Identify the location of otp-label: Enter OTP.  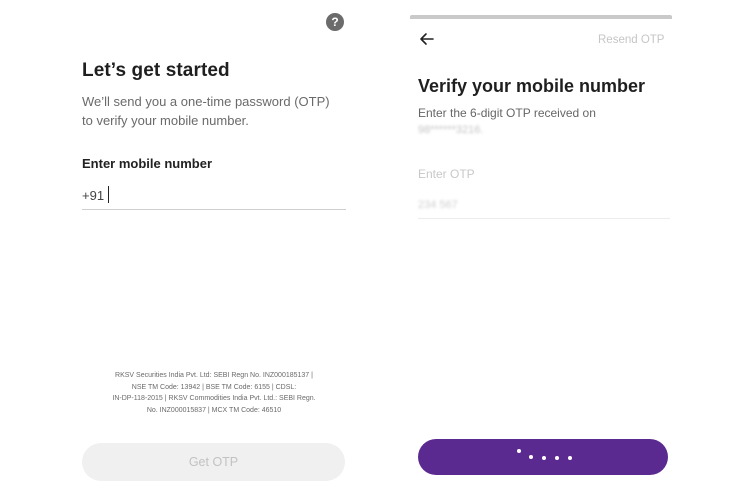
(446, 174).